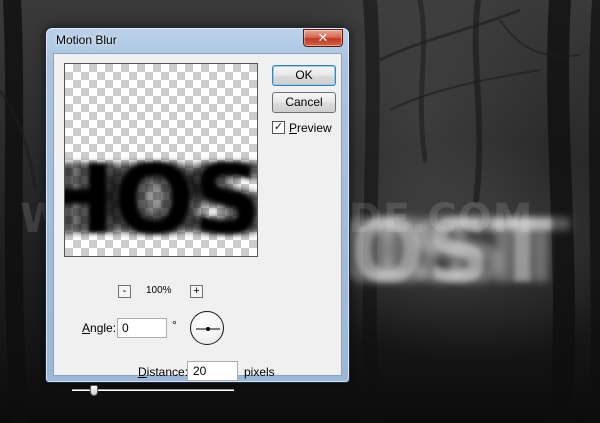 The width and height of the screenshot is (600, 423). Describe the element at coordinates (304, 102) in the screenshot. I see `cancel-button: Cancel` at that location.